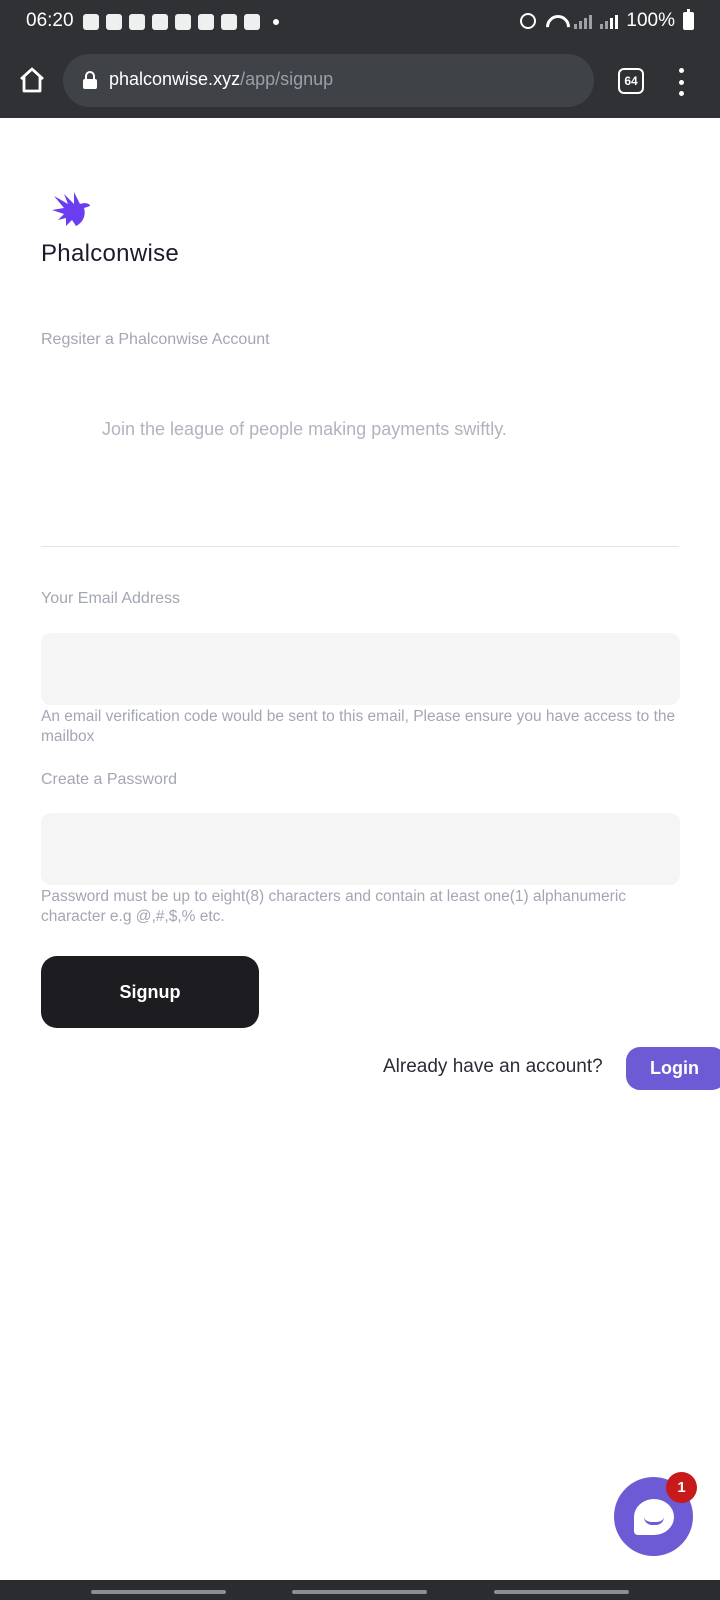  Describe the element at coordinates (110, 253) in the screenshot. I see `brand-name: Phalconwise` at that location.